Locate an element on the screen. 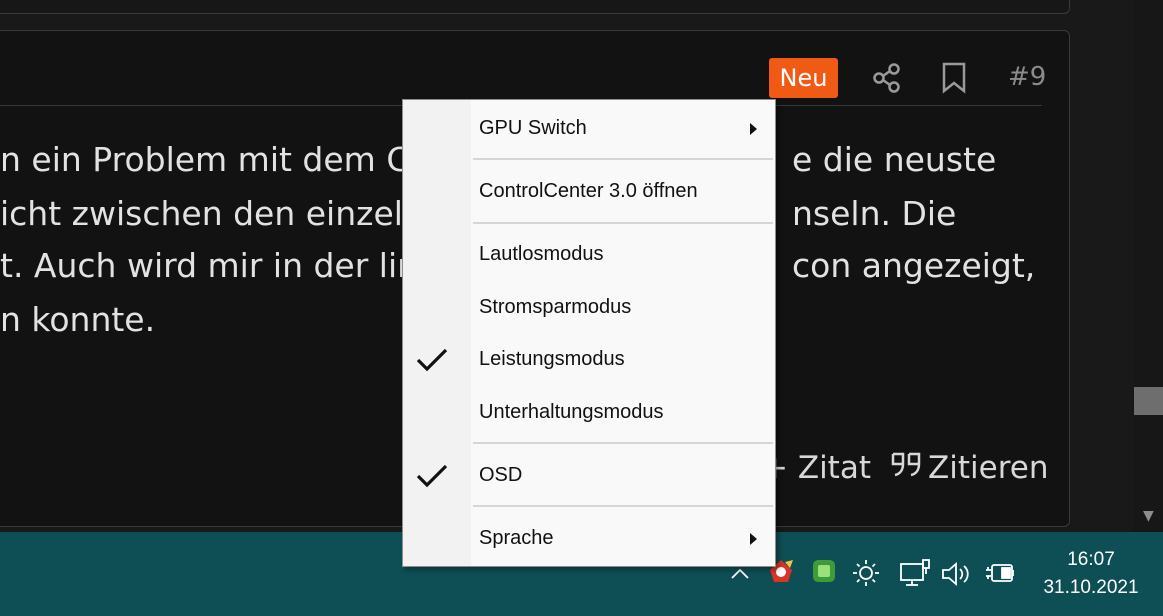 Image resolution: width=1163 pixels, height=616 pixels. post-text-line: nseln. Die is located at coordinates (874, 213).